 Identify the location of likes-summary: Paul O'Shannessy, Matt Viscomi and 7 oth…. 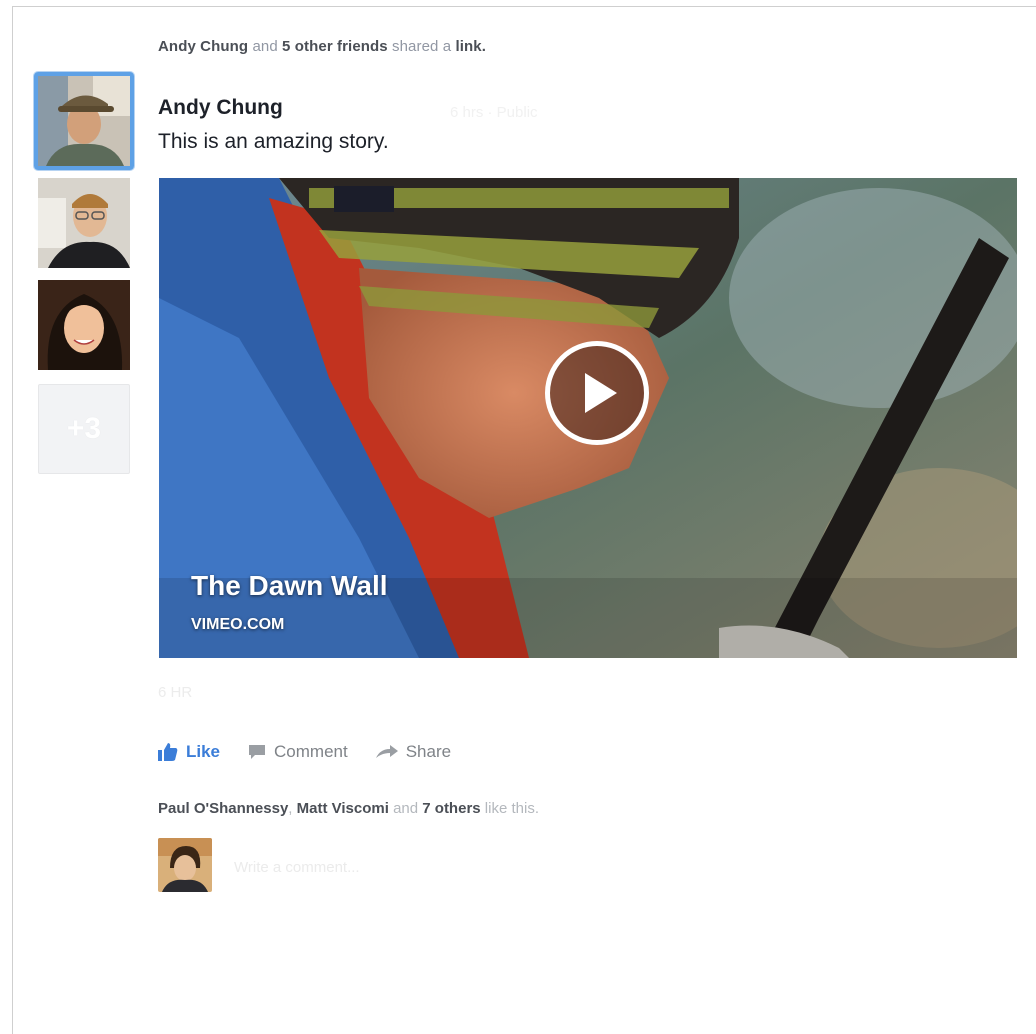
(348, 808).